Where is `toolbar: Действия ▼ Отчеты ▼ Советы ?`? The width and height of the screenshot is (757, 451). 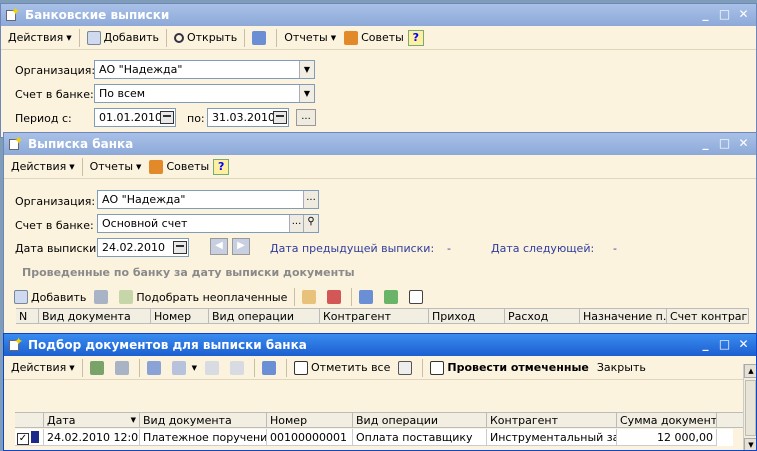
toolbar: Действия ▼ Отчеты ▼ Советы ? is located at coordinates (380, 167).